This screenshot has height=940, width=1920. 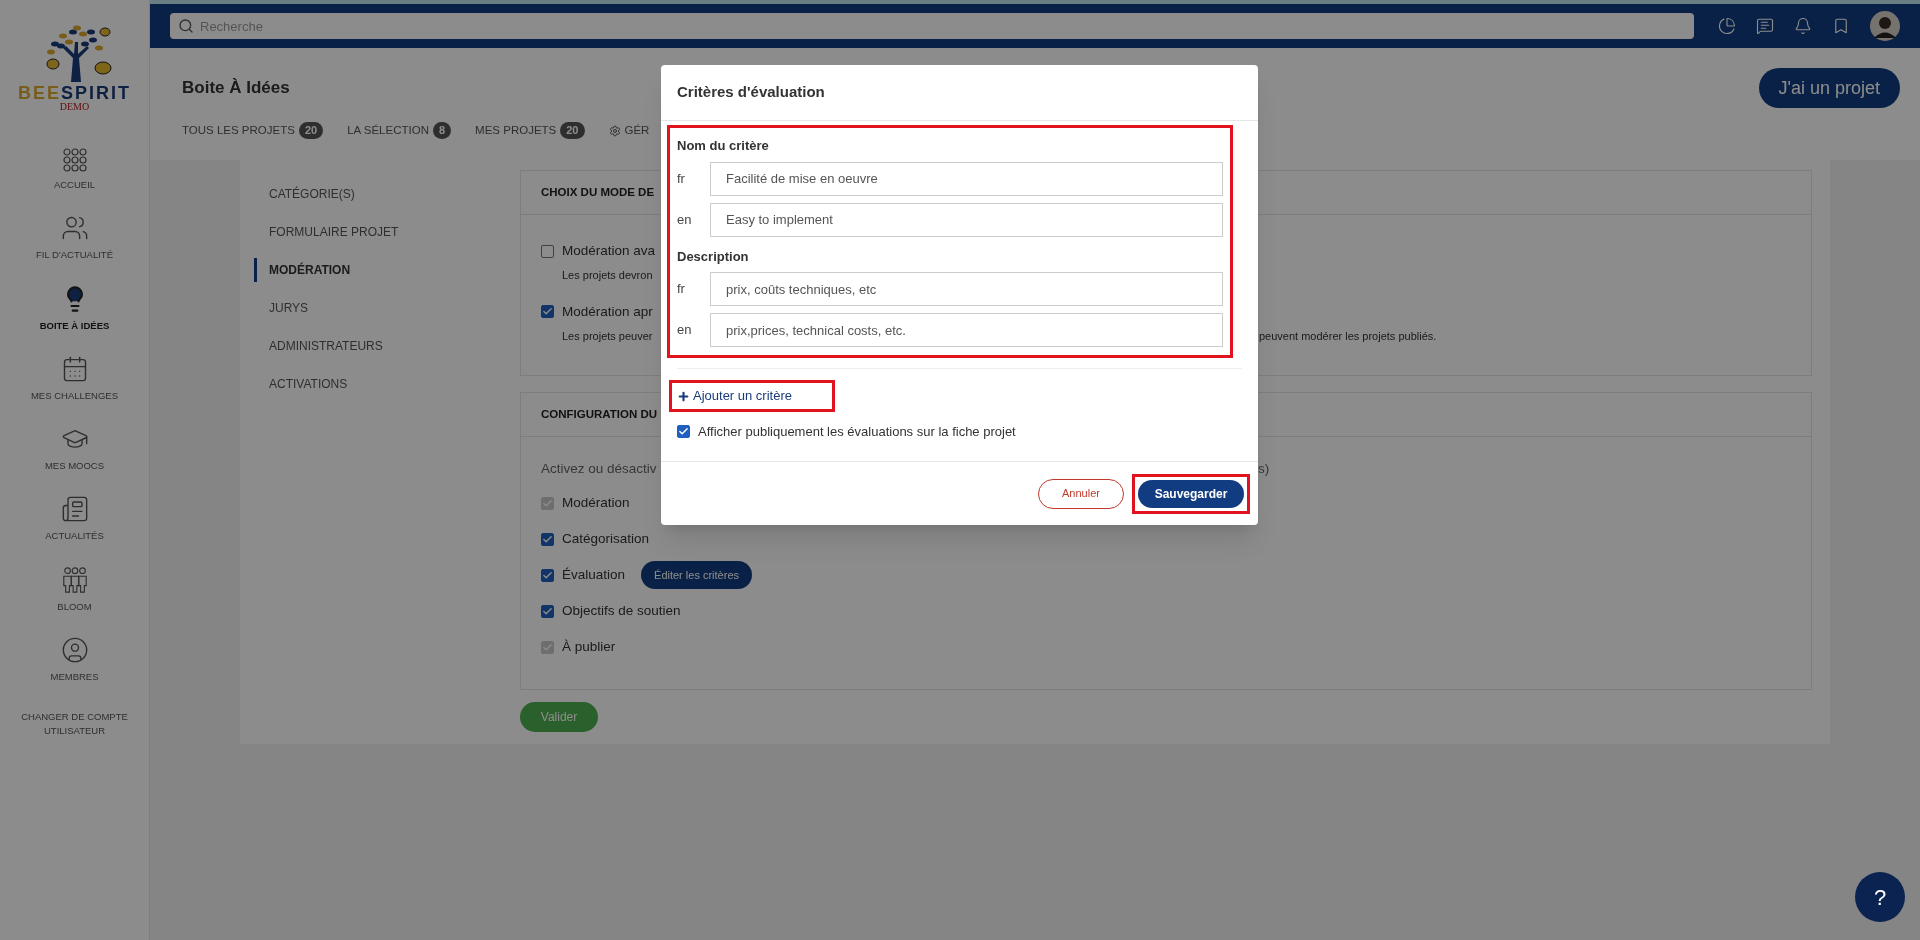 What do you see at coordinates (966, 289) in the screenshot?
I see `input-field: prix, coûts techniques, etc` at bounding box center [966, 289].